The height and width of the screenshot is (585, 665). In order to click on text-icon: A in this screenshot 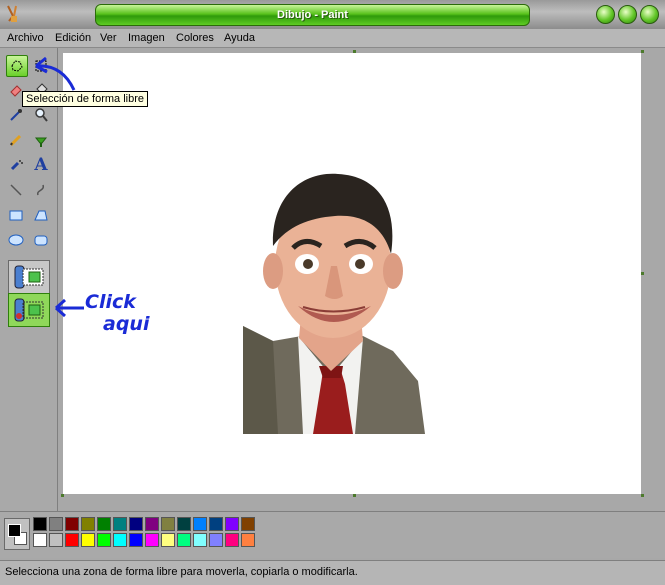, I will do `click(41, 165)`.